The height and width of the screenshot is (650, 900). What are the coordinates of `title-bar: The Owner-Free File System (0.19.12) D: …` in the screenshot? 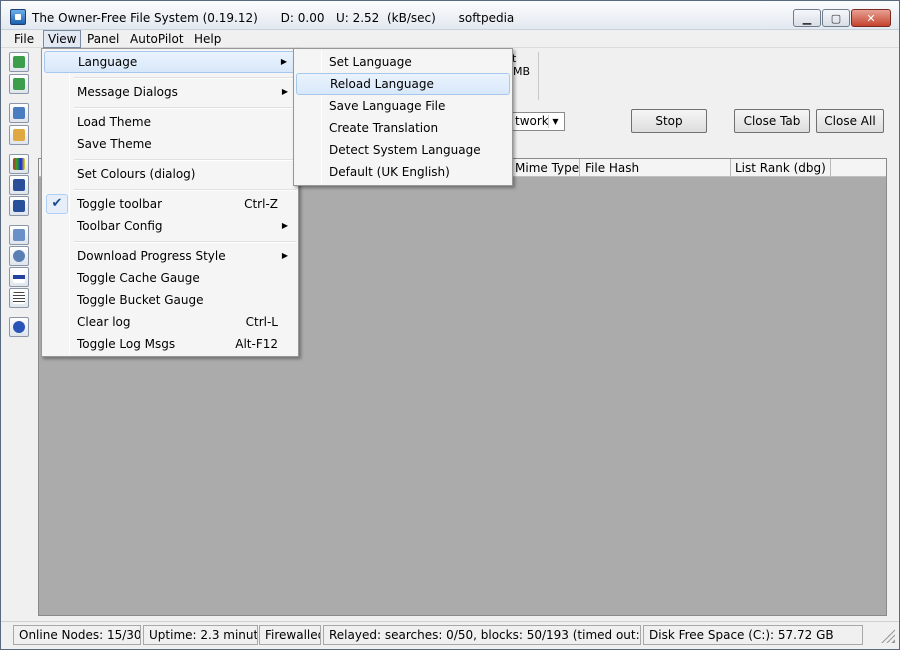 It's located at (450, 15).